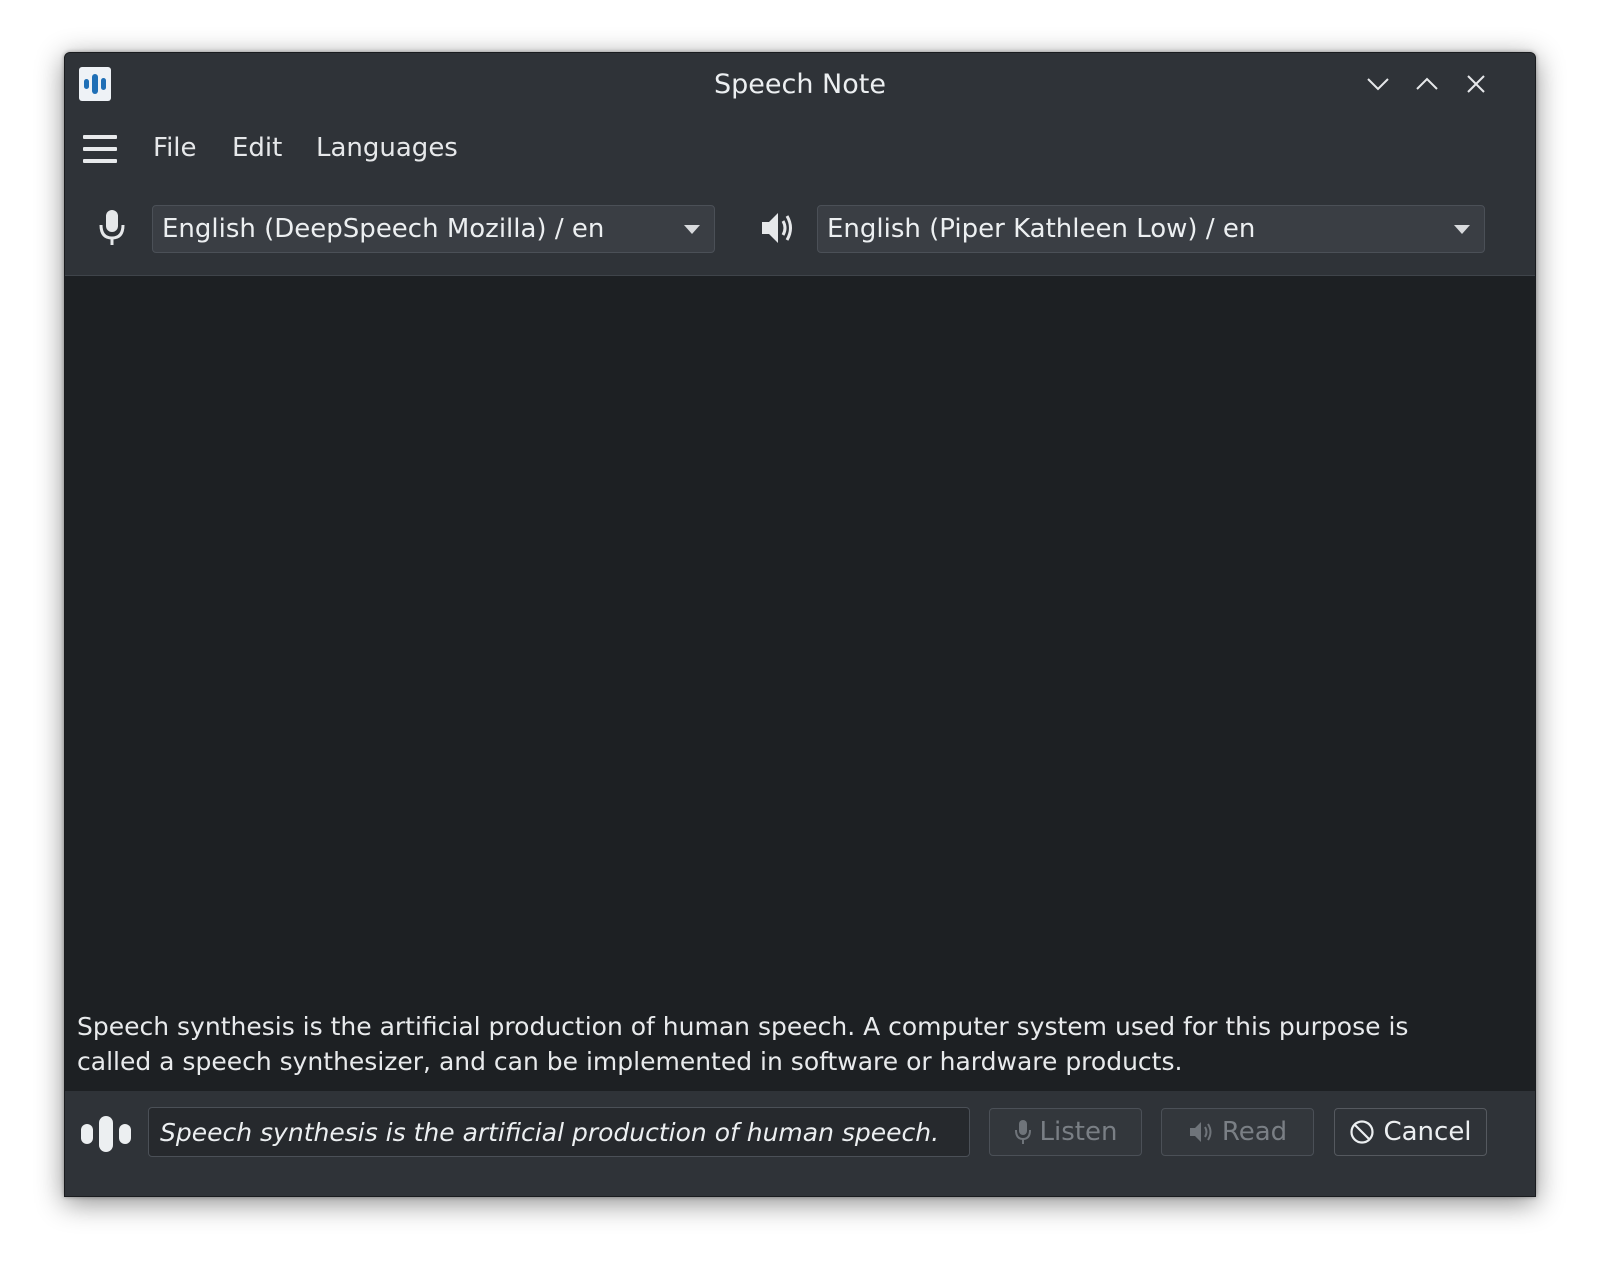 This screenshot has height=1271, width=1598. I want to click on window-title: Speech Note, so click(800, 84).